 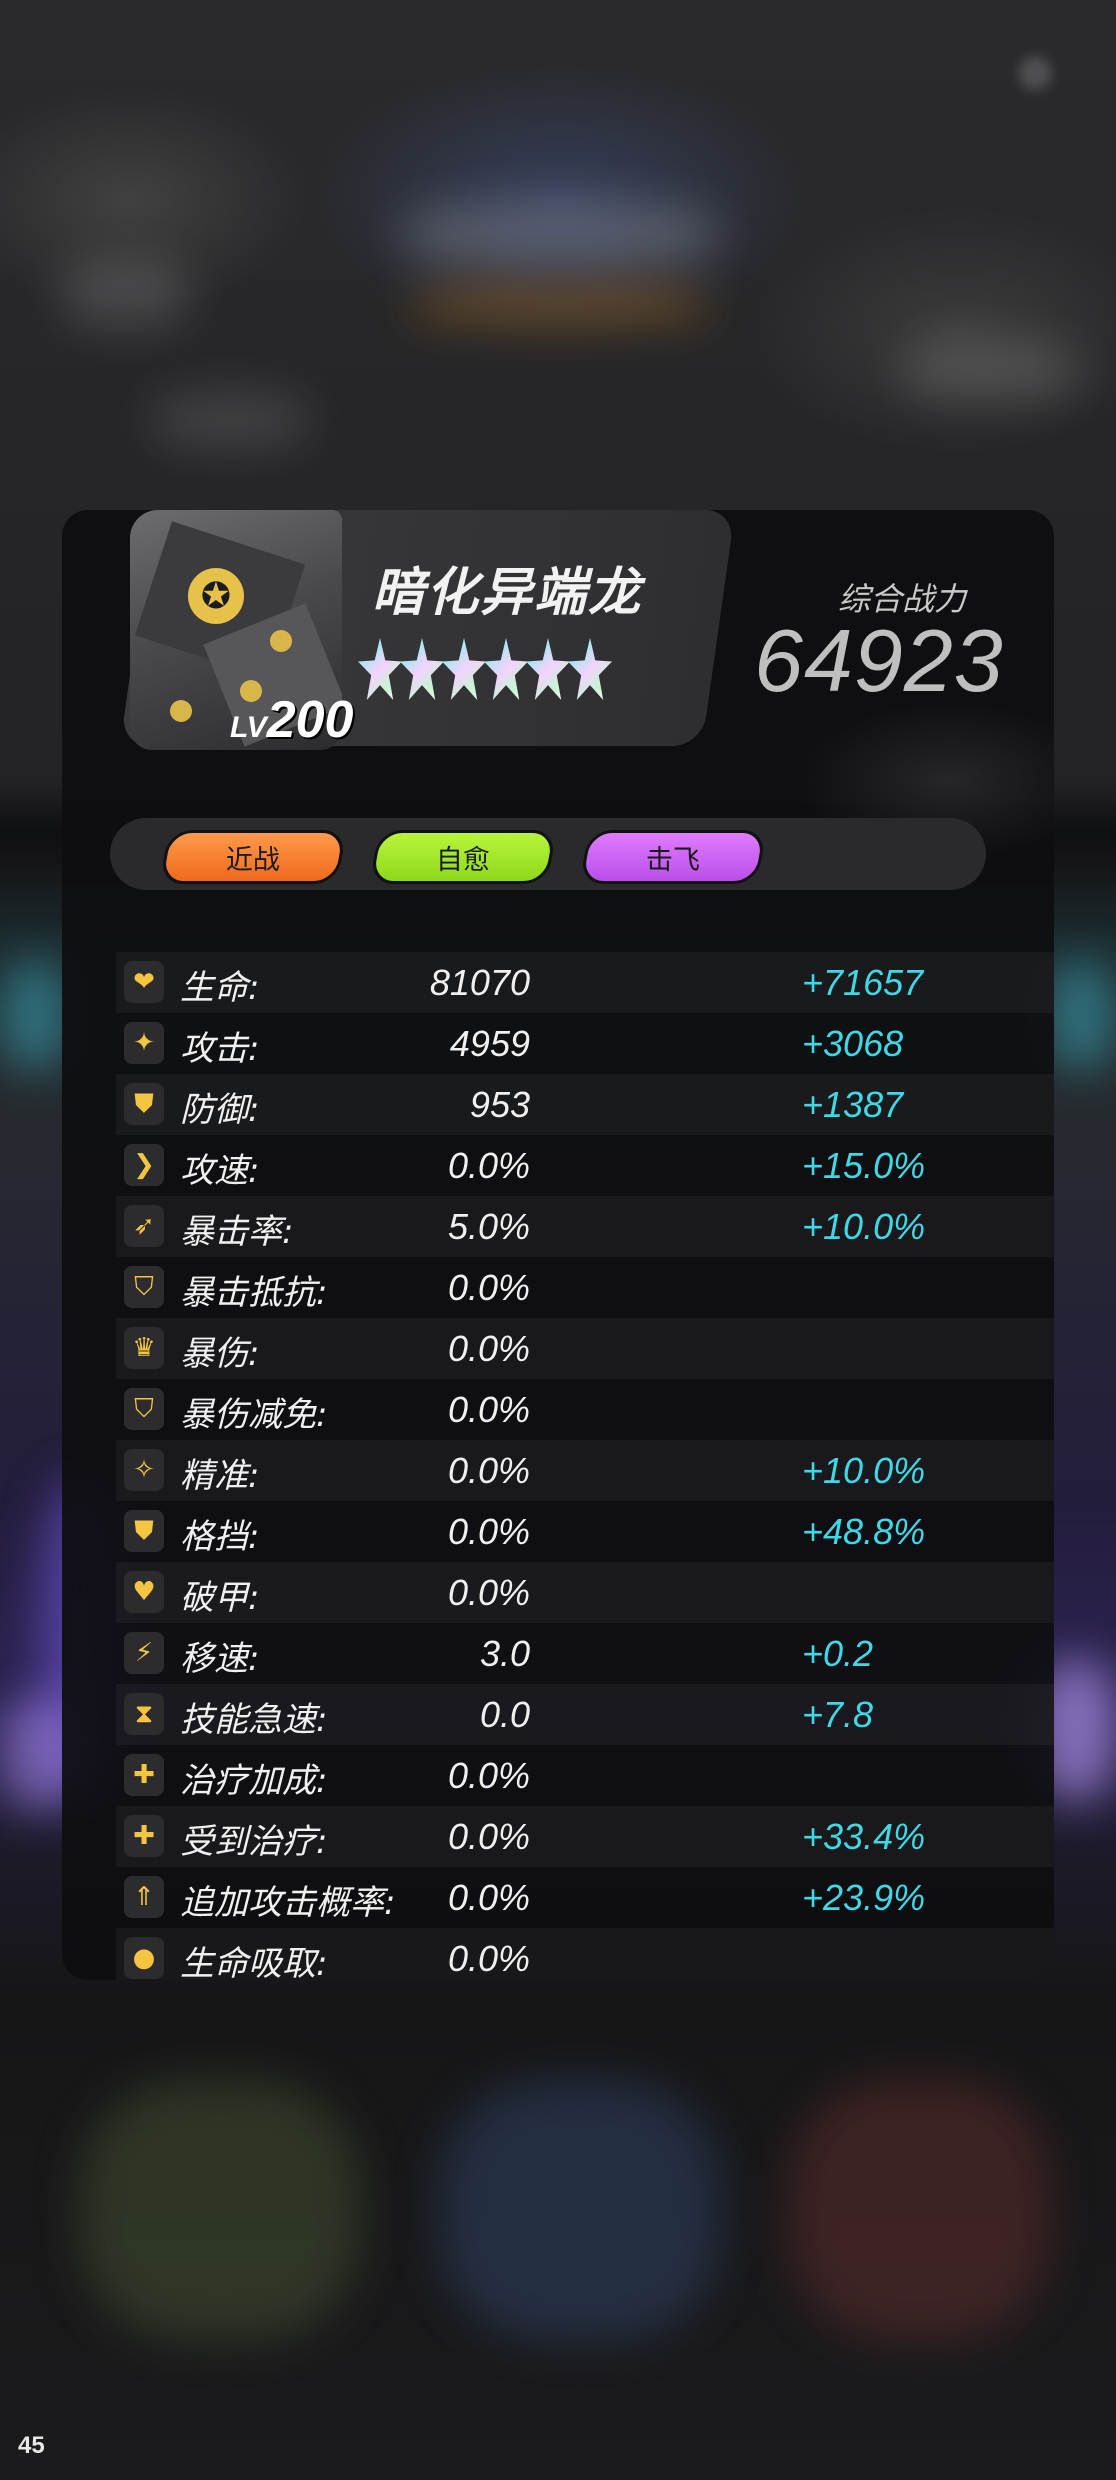 What do you see at coordinates (463, 860) in the screenshot?
I see `tag-label: 自愈` at bounding box center [463, 860].